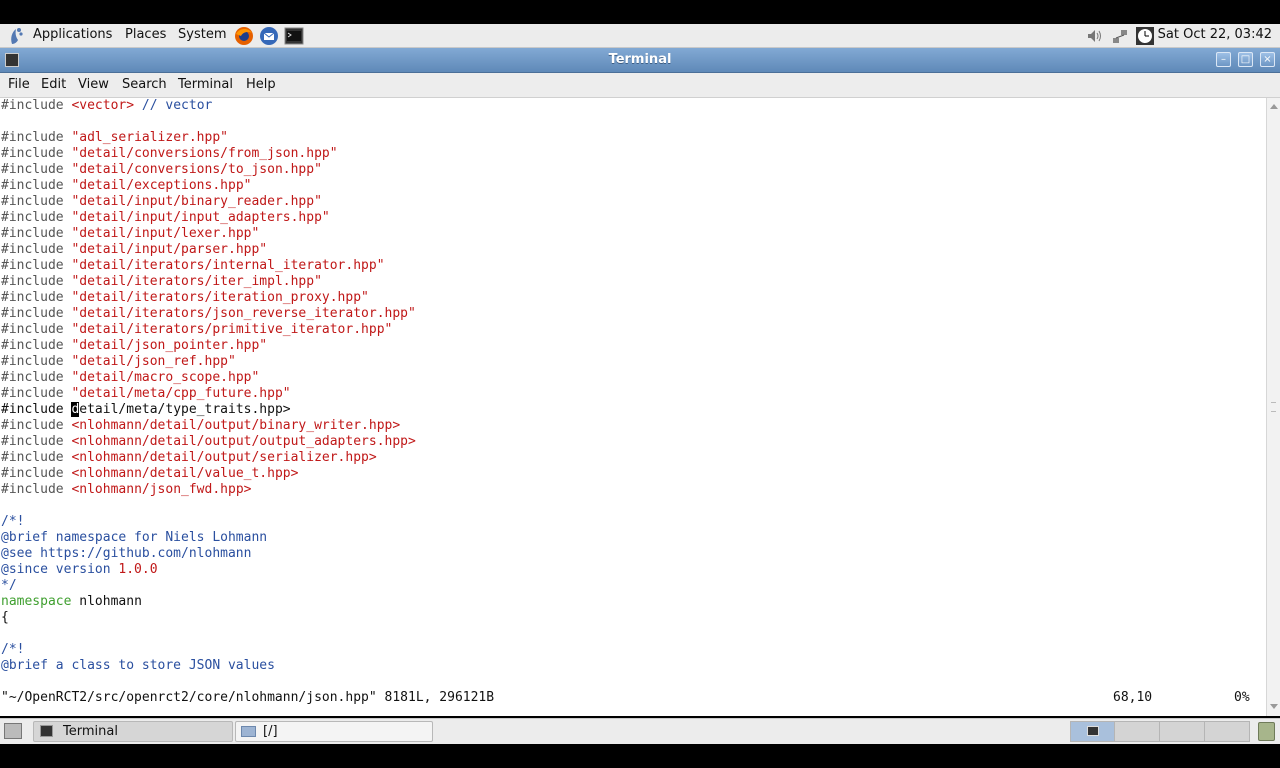 The height and width of the screenshot is (768, 1280). Describe the element at coordinates (185, 409) in the screenshot. I see `code-token: etail/meta/type_traits.hpp>` at that location.